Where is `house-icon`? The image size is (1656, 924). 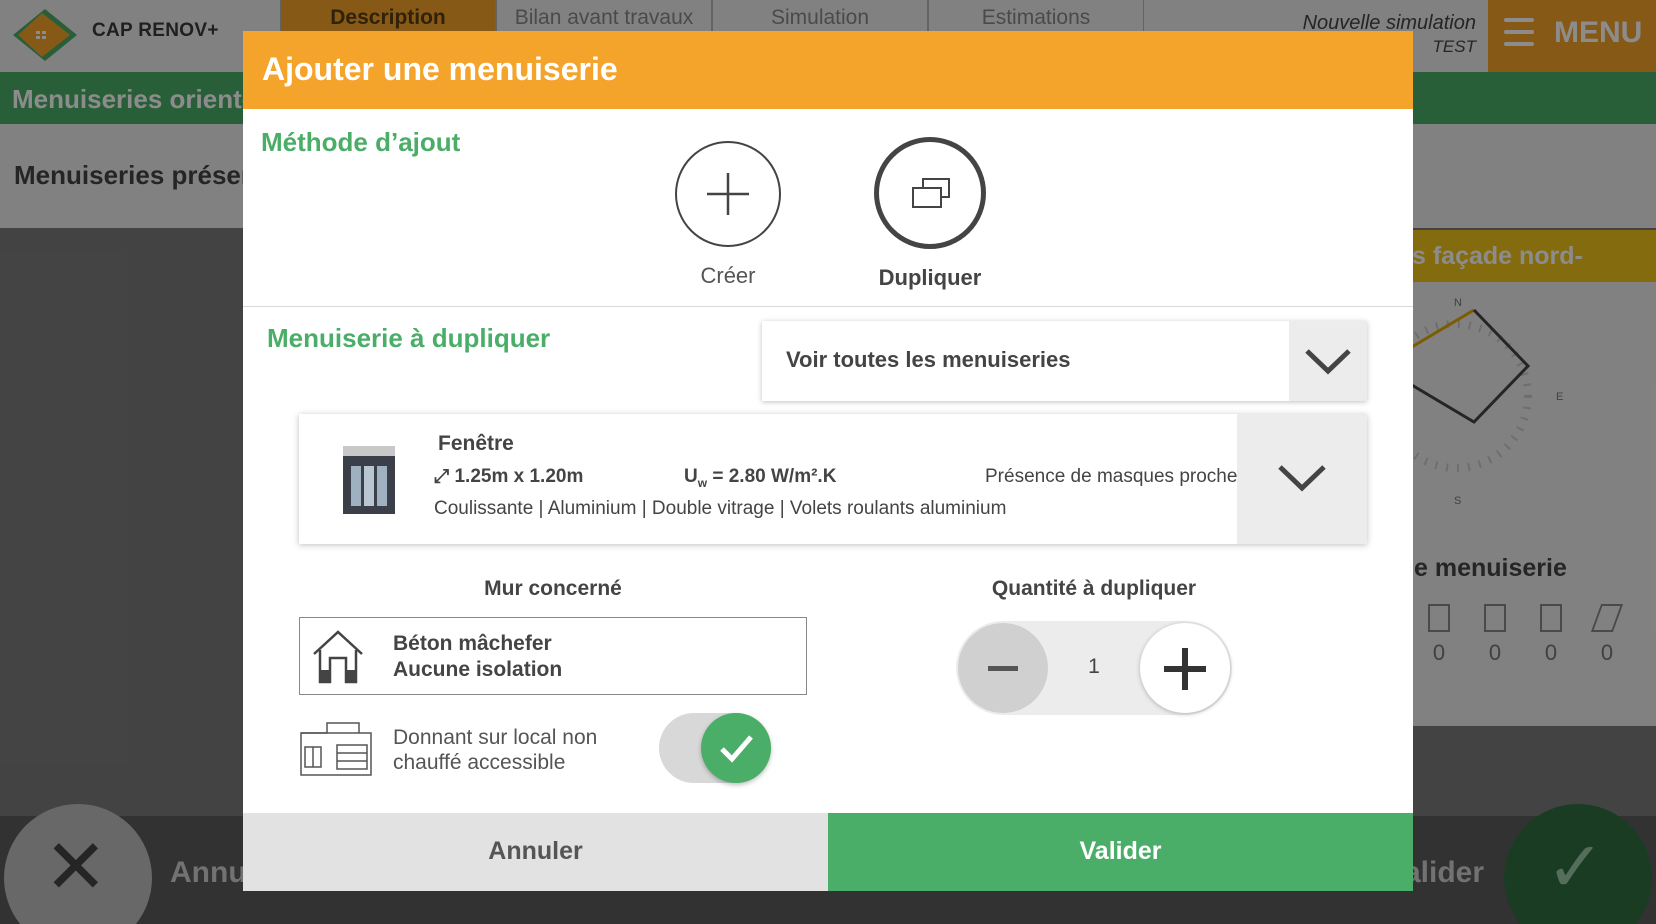
house-icon is located at coordinates (338, 657).